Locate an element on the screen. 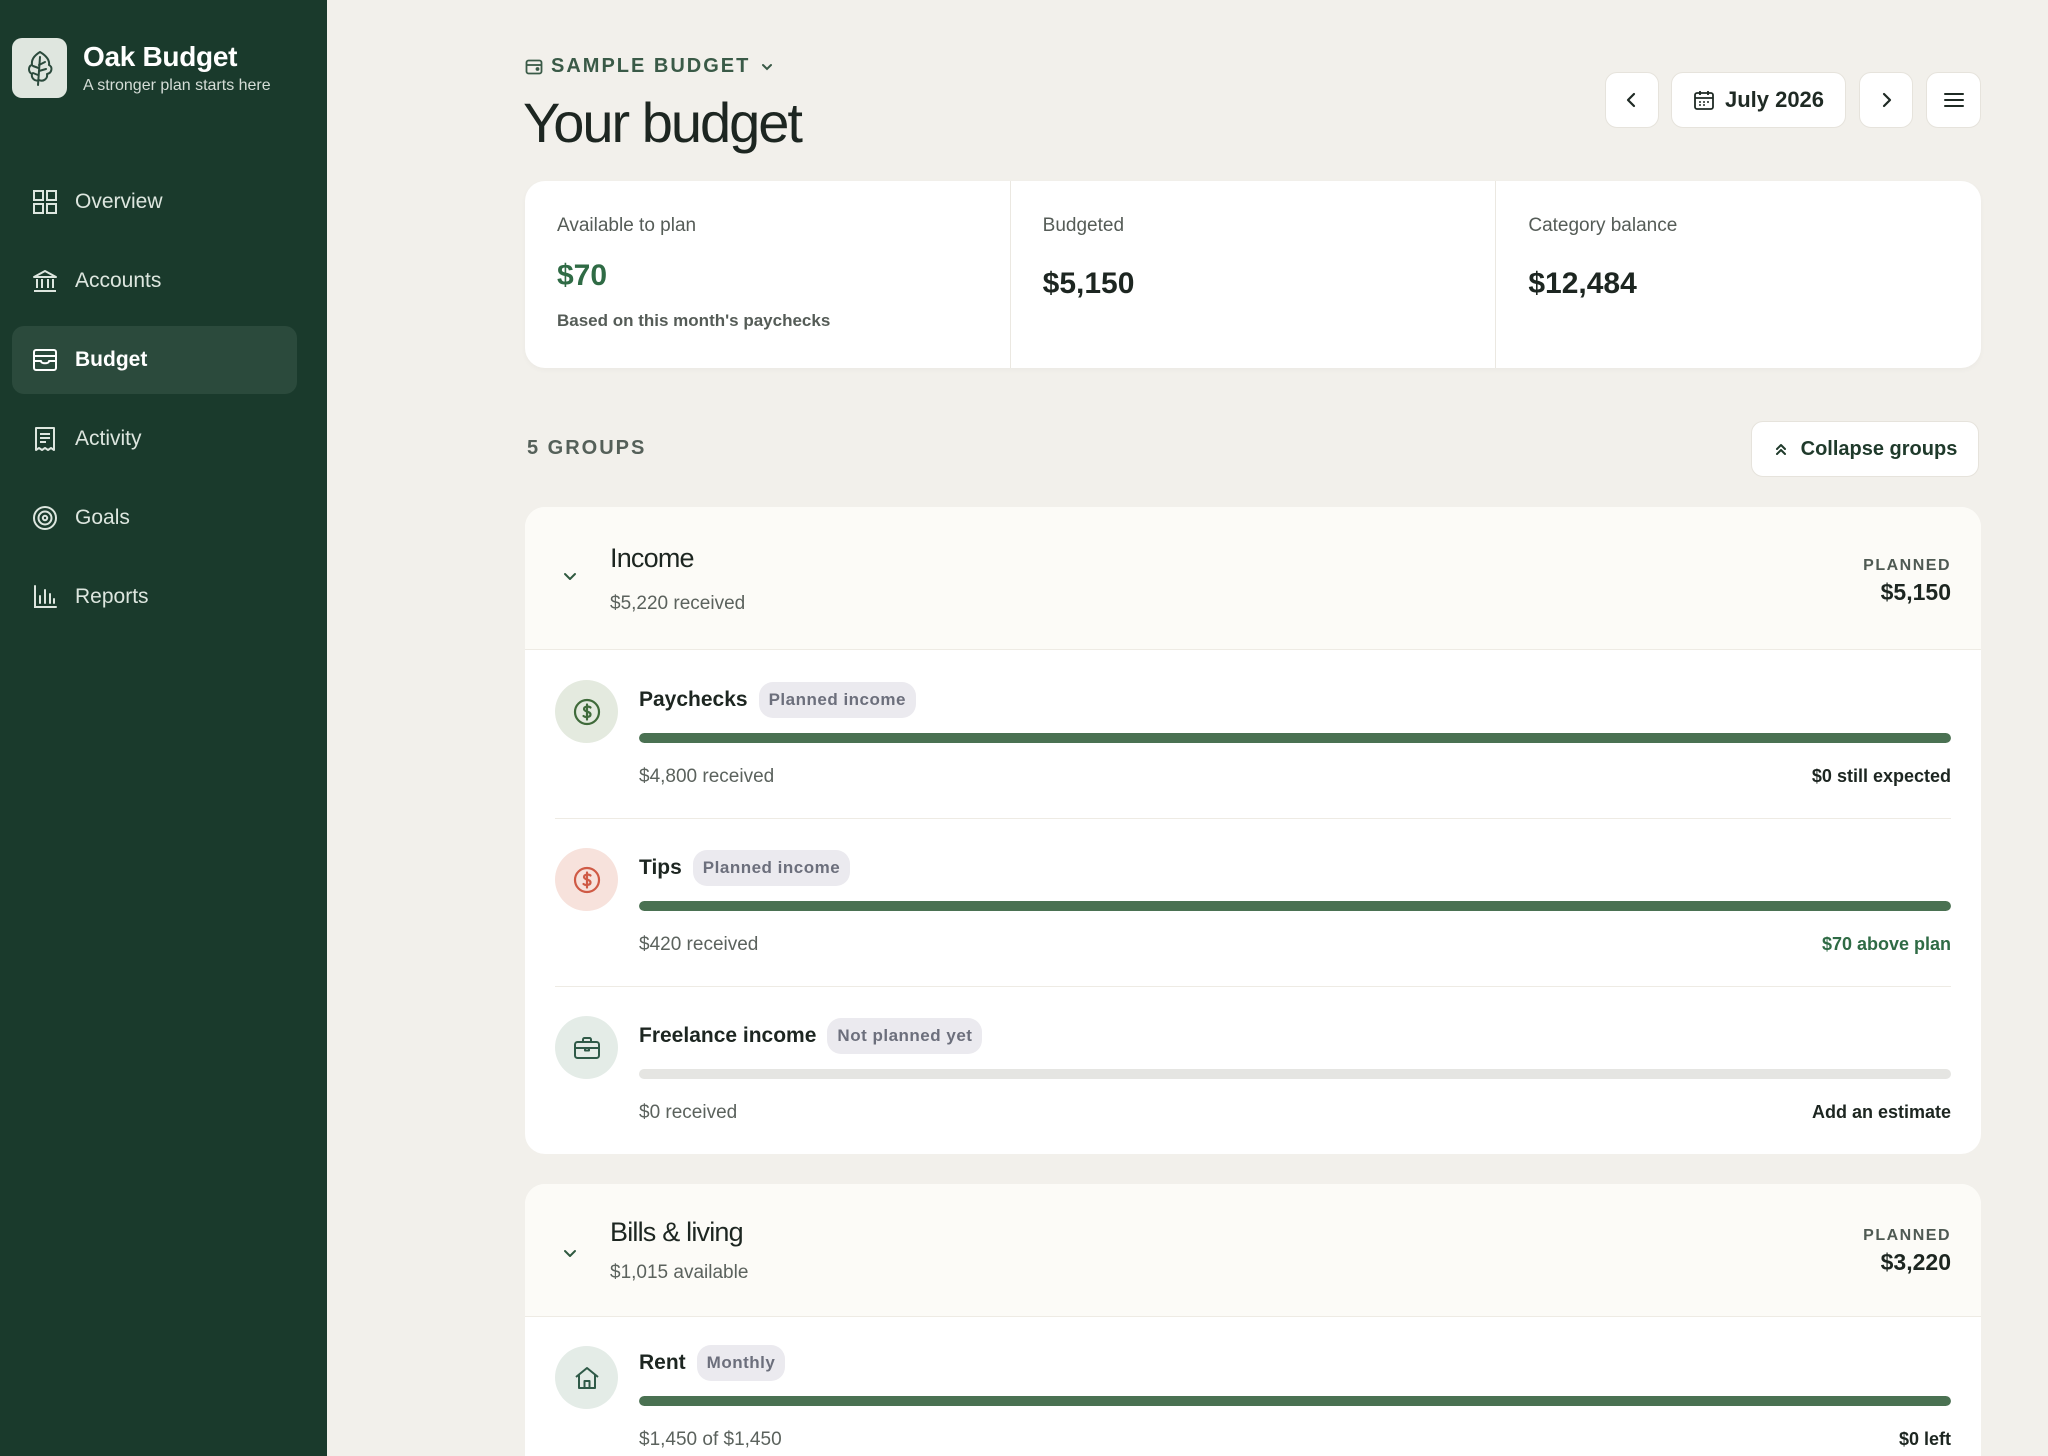 The image size is (2048, 1456). grid-icon is located at coordinates (45, 202).